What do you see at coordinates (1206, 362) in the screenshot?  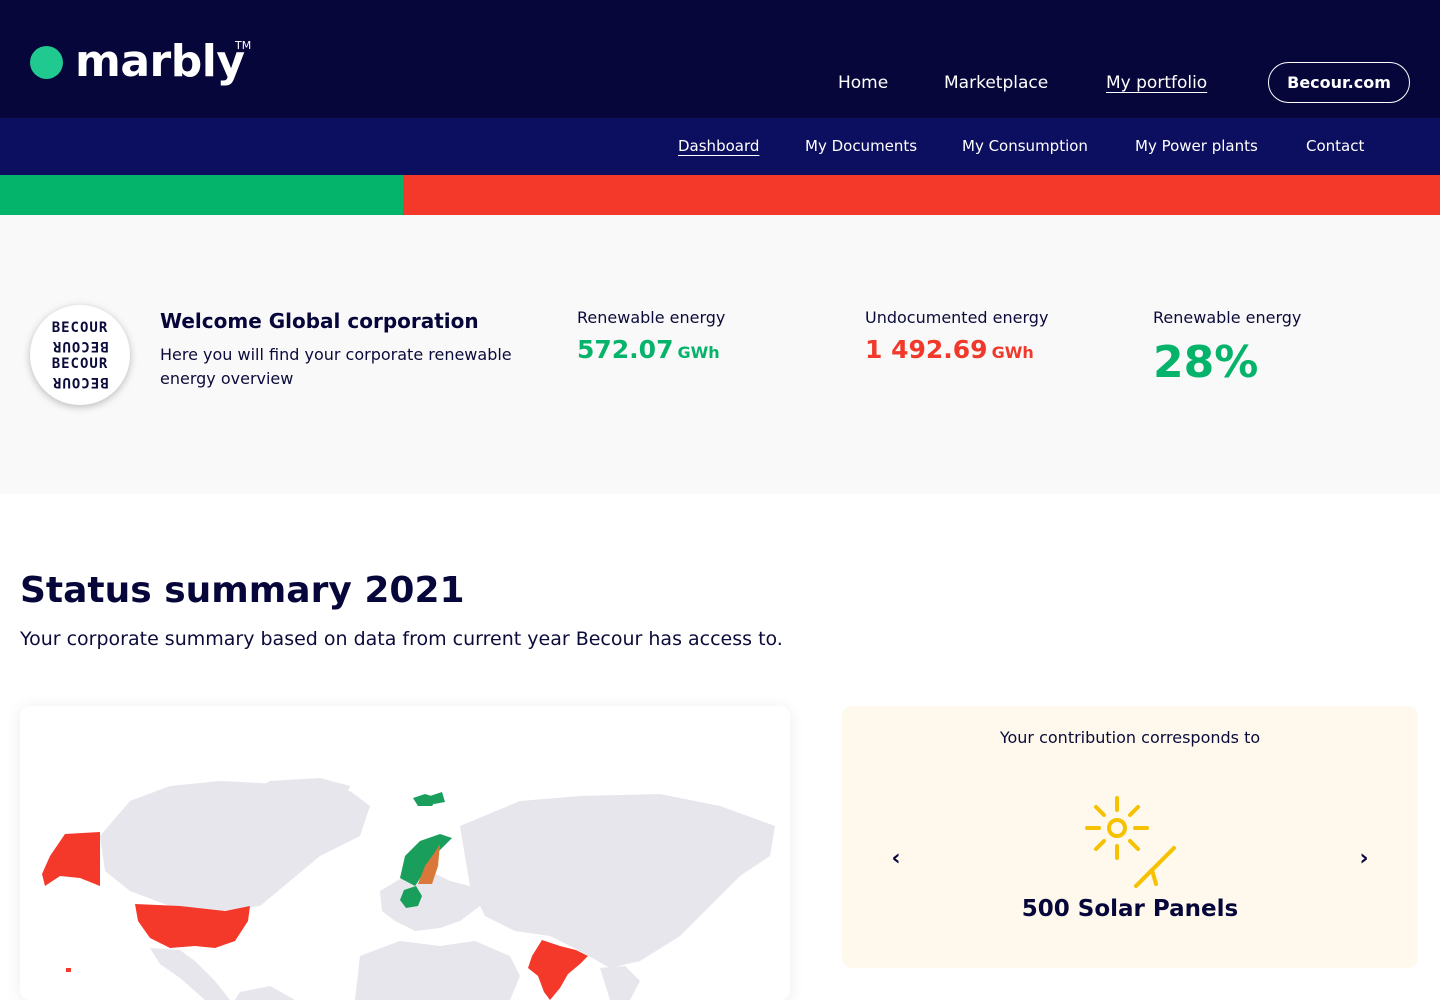 I see `stat-percentage: 28%` at bounding box center [1206, 362].